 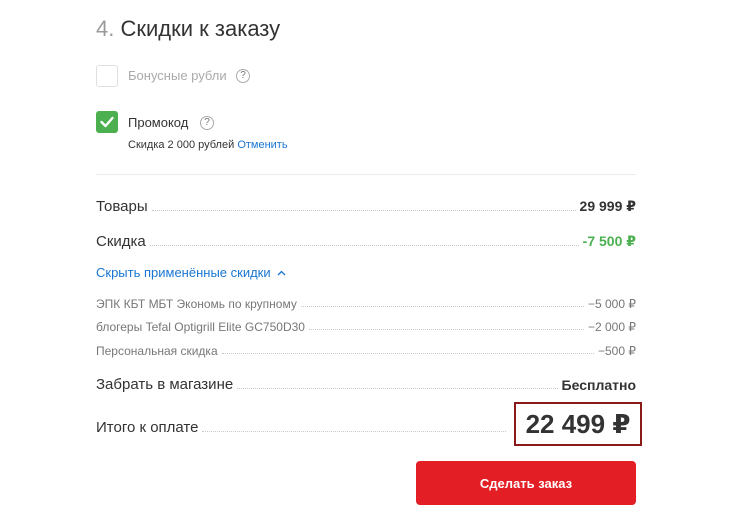 What do you see at coordinates (181, 145) in the screenshot?
I see `promocode-discount-text: Скидка 2 000 рублей` at bounding box center [181, 145].